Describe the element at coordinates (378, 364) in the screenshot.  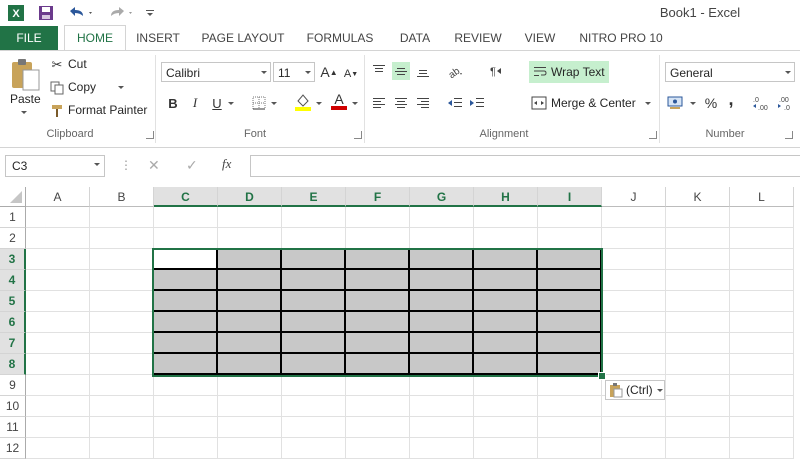
I see `cell-f8` at that location.